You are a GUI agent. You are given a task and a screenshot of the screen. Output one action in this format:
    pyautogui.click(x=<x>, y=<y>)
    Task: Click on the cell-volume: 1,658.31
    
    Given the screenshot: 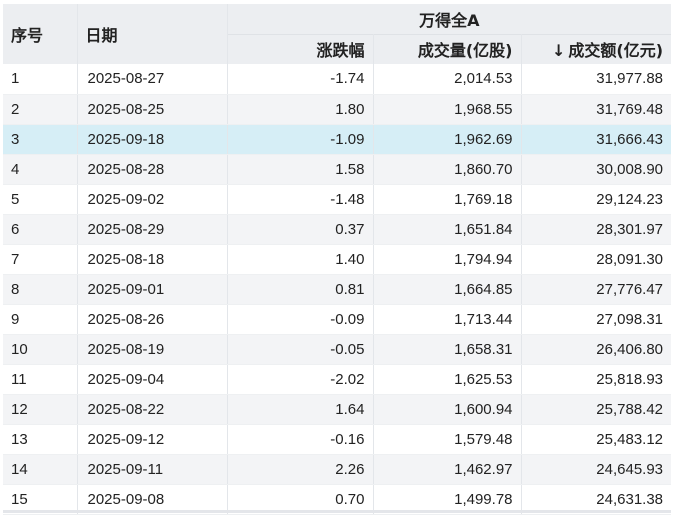 What is the action you would take?
    pyautogui.click(x=447, y=349)
    